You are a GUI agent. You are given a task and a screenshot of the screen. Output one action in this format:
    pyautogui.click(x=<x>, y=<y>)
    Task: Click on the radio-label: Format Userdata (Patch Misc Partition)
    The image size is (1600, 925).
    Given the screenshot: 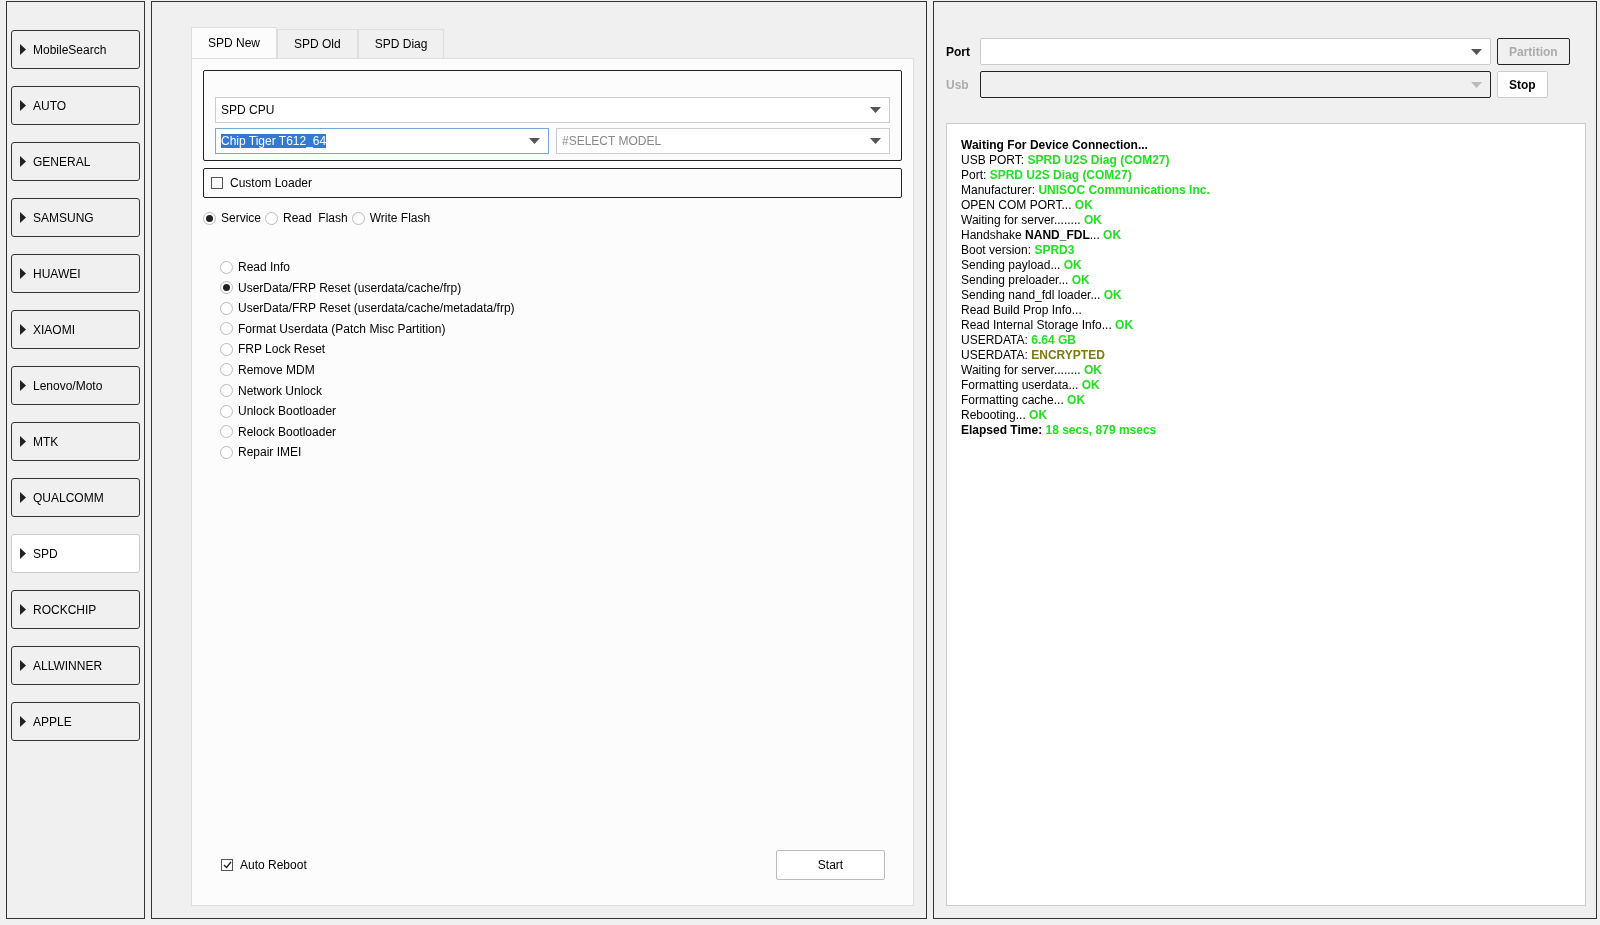 What is the action you would take?
    pyautogui.click(x=342, y=328)
    